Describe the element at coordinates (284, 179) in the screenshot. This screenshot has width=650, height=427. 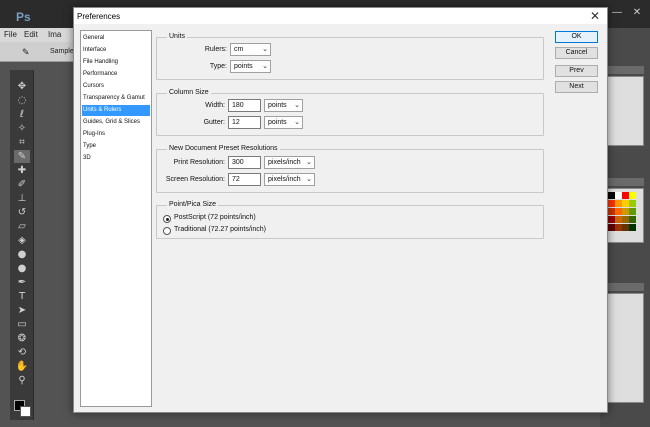
I see `screen-resolution-unit-value: pixels/inch` at that location.